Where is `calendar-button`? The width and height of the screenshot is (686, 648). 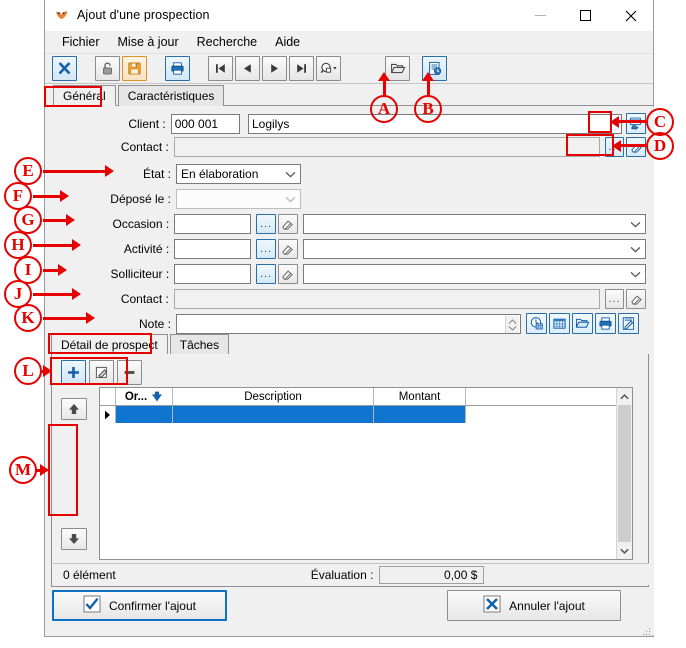
calendar-button is located at coordinates (559, 323).